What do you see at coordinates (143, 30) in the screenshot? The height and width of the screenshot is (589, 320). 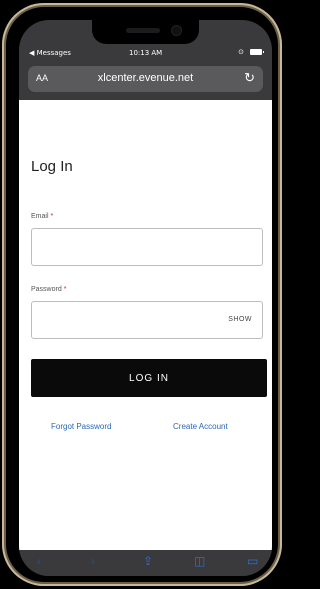 I see `speaker-grille` at bounding box center [143, 30].